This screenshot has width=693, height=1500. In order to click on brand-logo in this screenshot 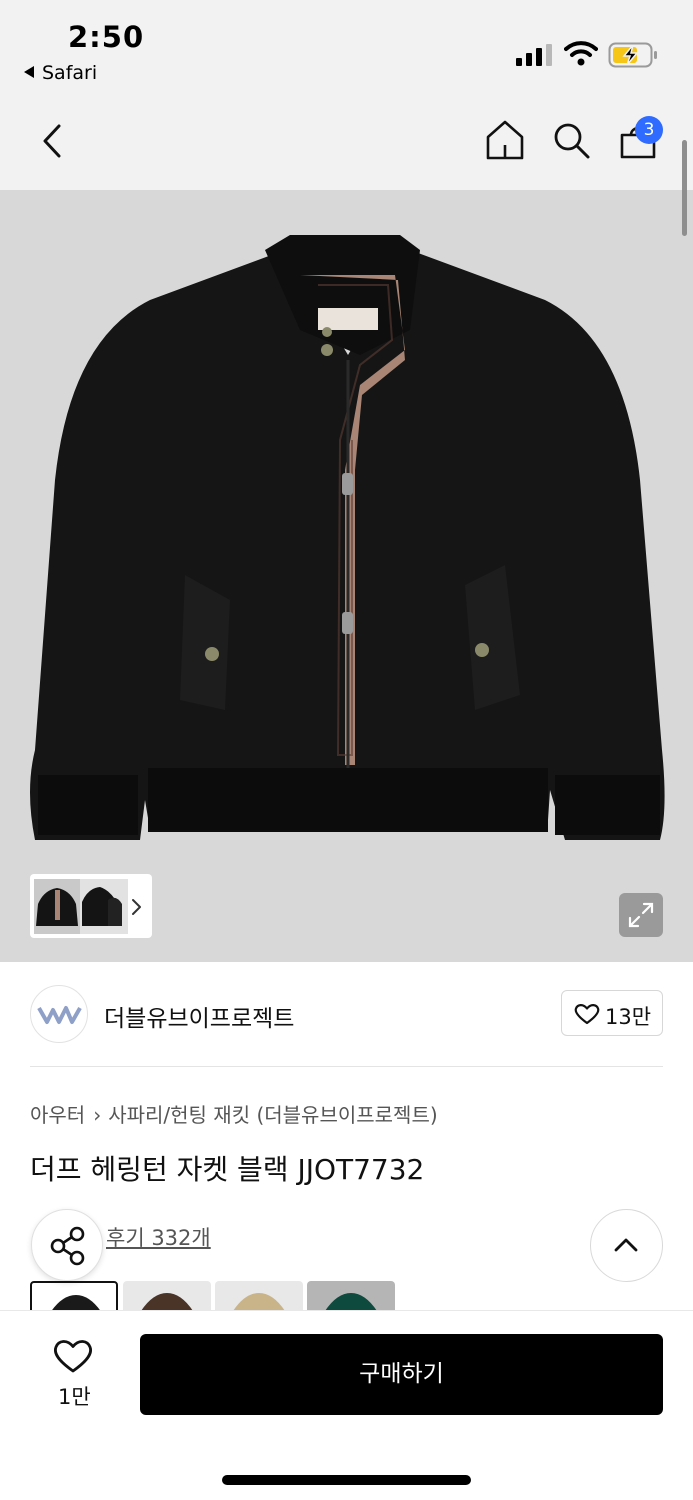, I will do `click(59, 1014)`.